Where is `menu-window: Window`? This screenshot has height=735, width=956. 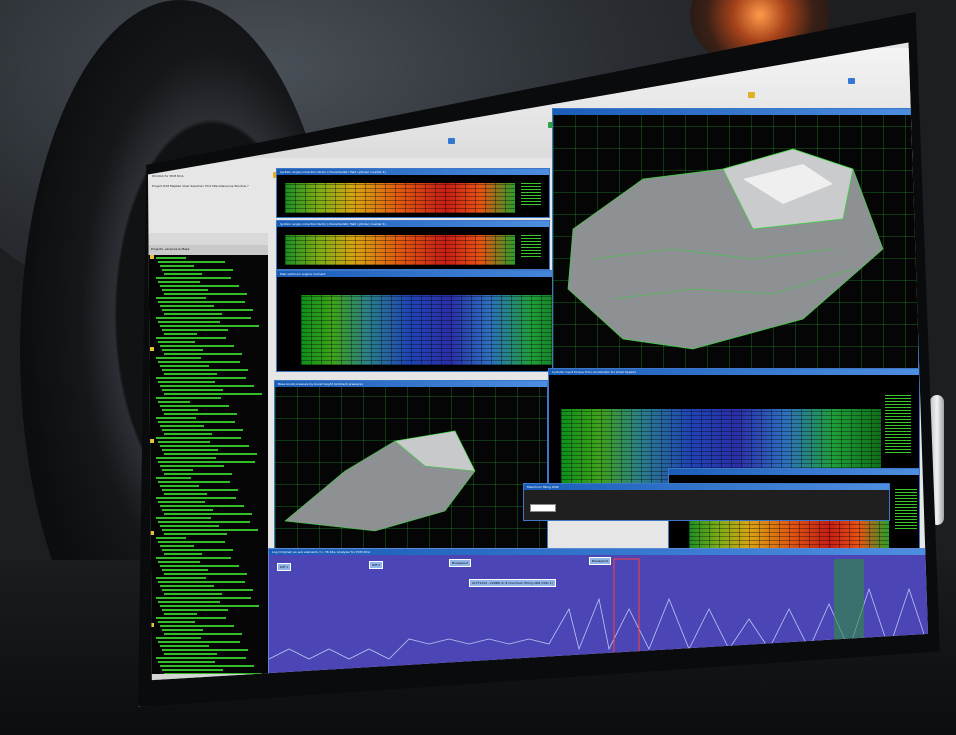
menu-window: Window is located at coordinates (240, 186).